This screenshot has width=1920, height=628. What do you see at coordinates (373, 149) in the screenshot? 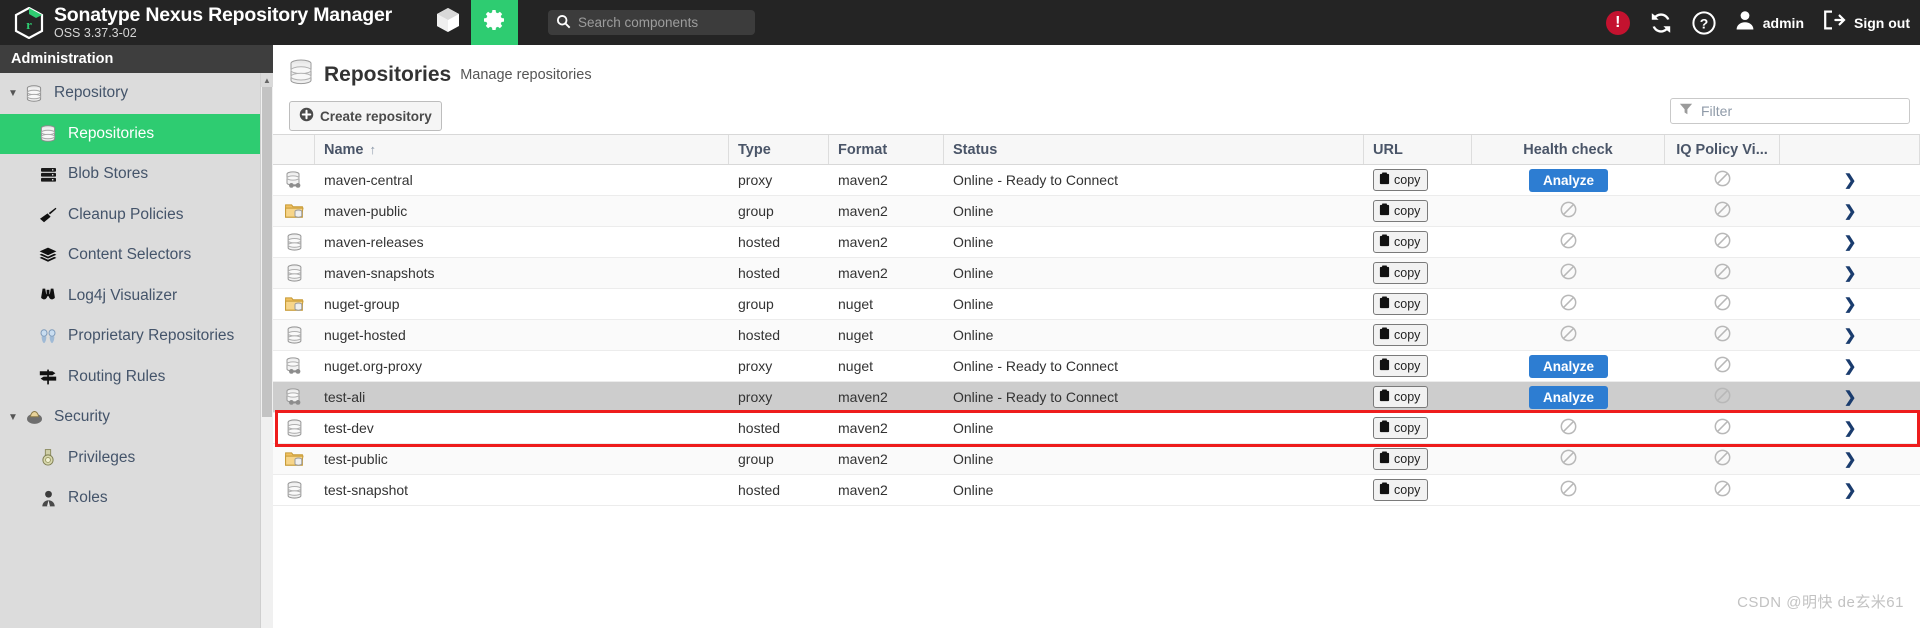
I see `sort-ascending-icon: ↑` at bounding box center [373, 149].